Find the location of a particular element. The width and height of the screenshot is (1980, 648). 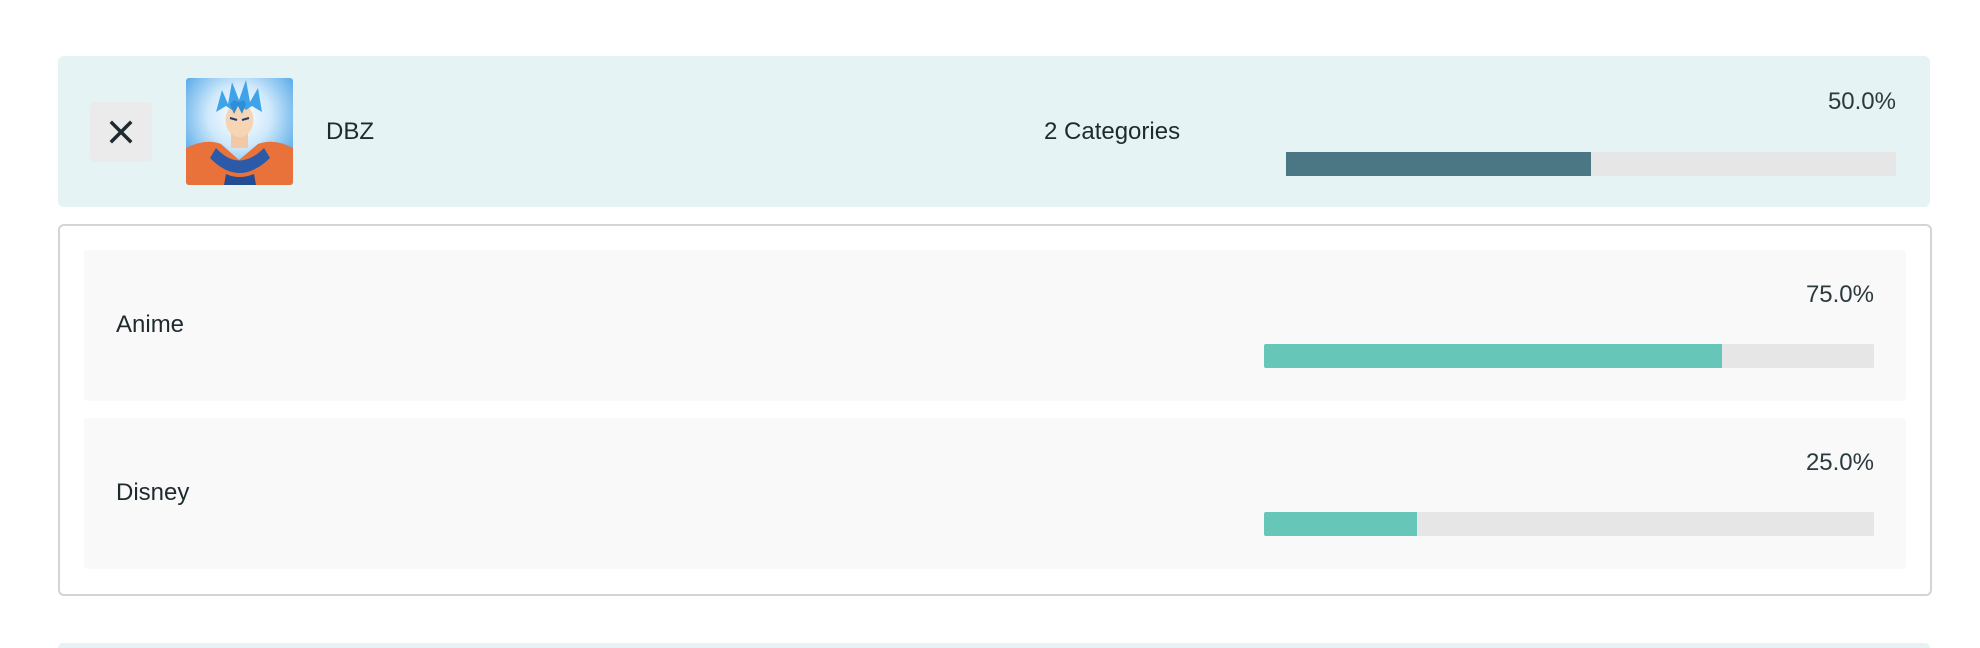

category-percent: 25.0% is located at coordinates (1839, 462).